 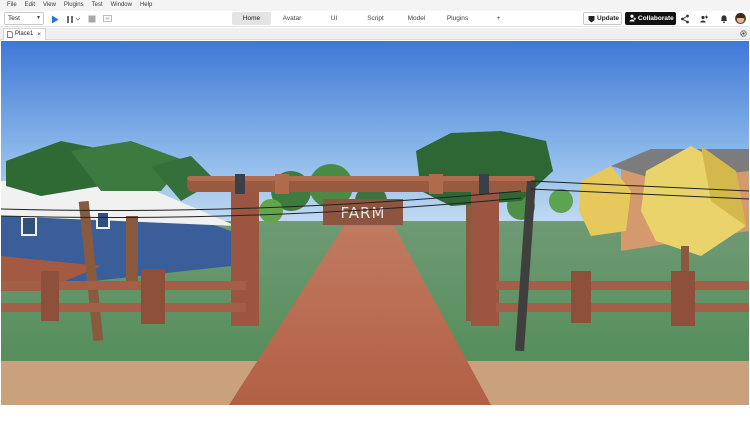 I want to click on screen-icon, so click(x=107, y=19).